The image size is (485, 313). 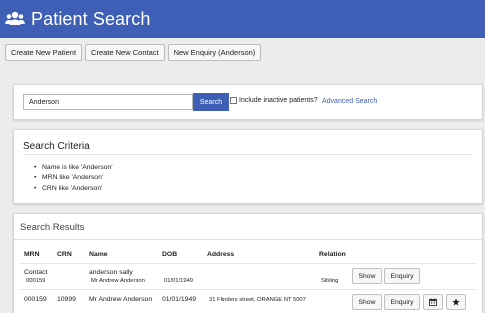 What do you see at coordinates (64, 254) in the screenshot?
I see `column-header-crn: CRN` at bounding box center [64, 254].